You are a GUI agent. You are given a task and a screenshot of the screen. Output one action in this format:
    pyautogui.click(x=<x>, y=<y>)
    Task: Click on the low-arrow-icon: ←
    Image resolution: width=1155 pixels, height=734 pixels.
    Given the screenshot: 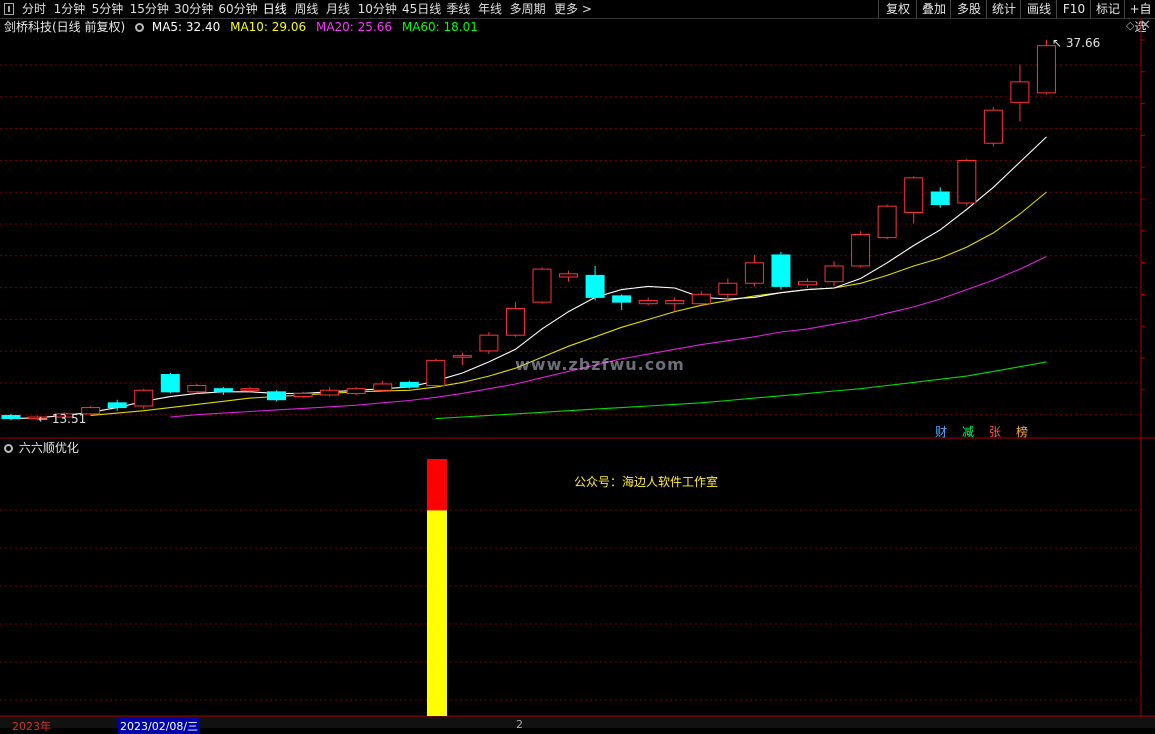 What is the action you would take?
    pyautogui.click(x=43, y=419)
    